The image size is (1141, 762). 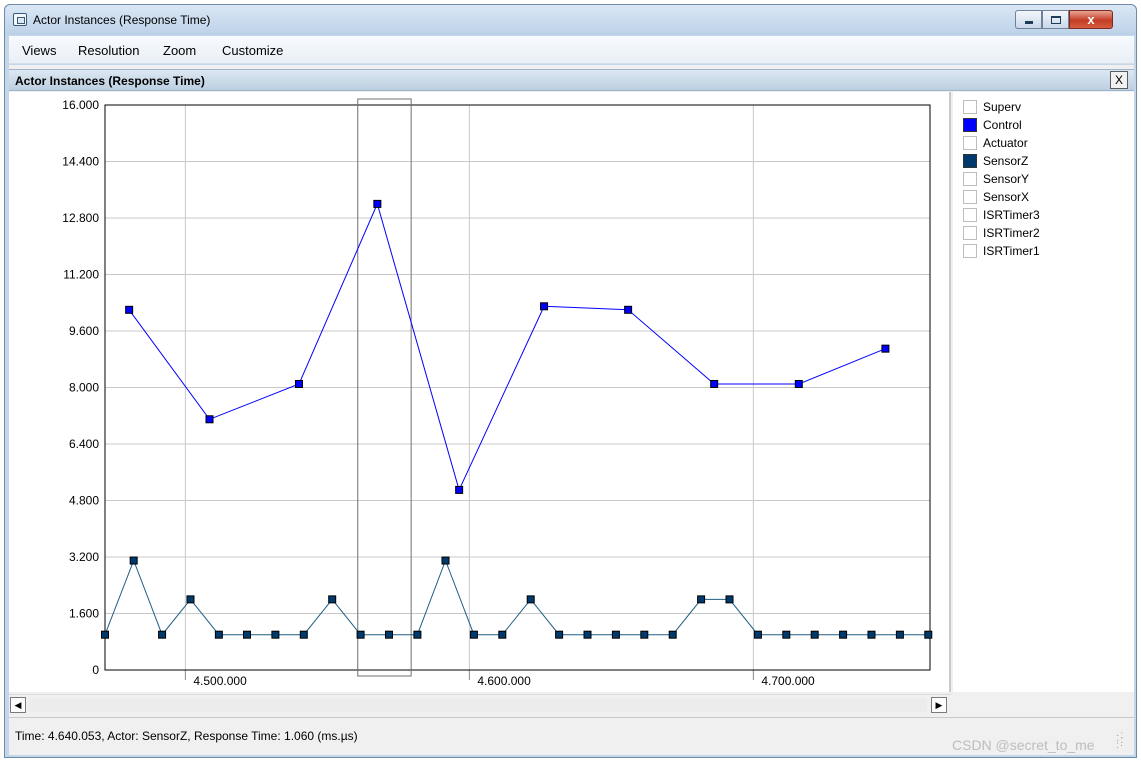 I want to click on menu-views: Views, so click(x=39, y=50).